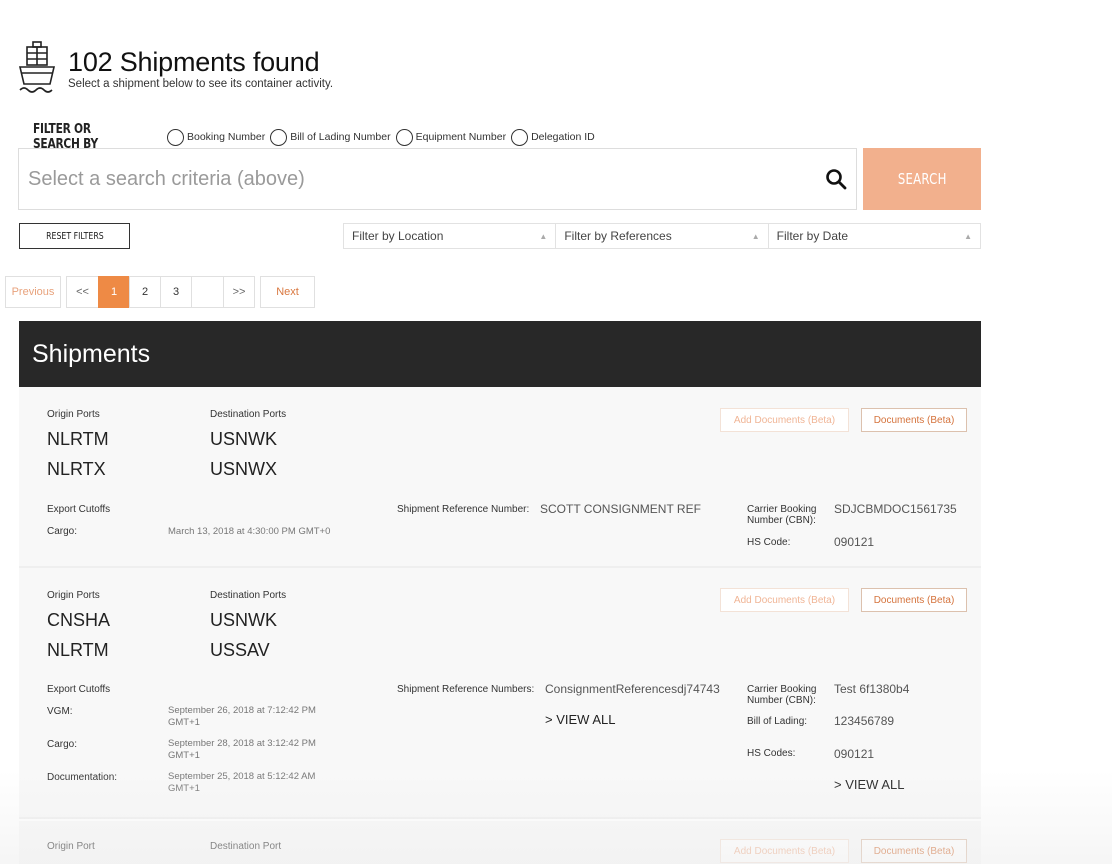  I want to click on pagination: Previous << 1 2 3 >> Next, so click(160, 292).